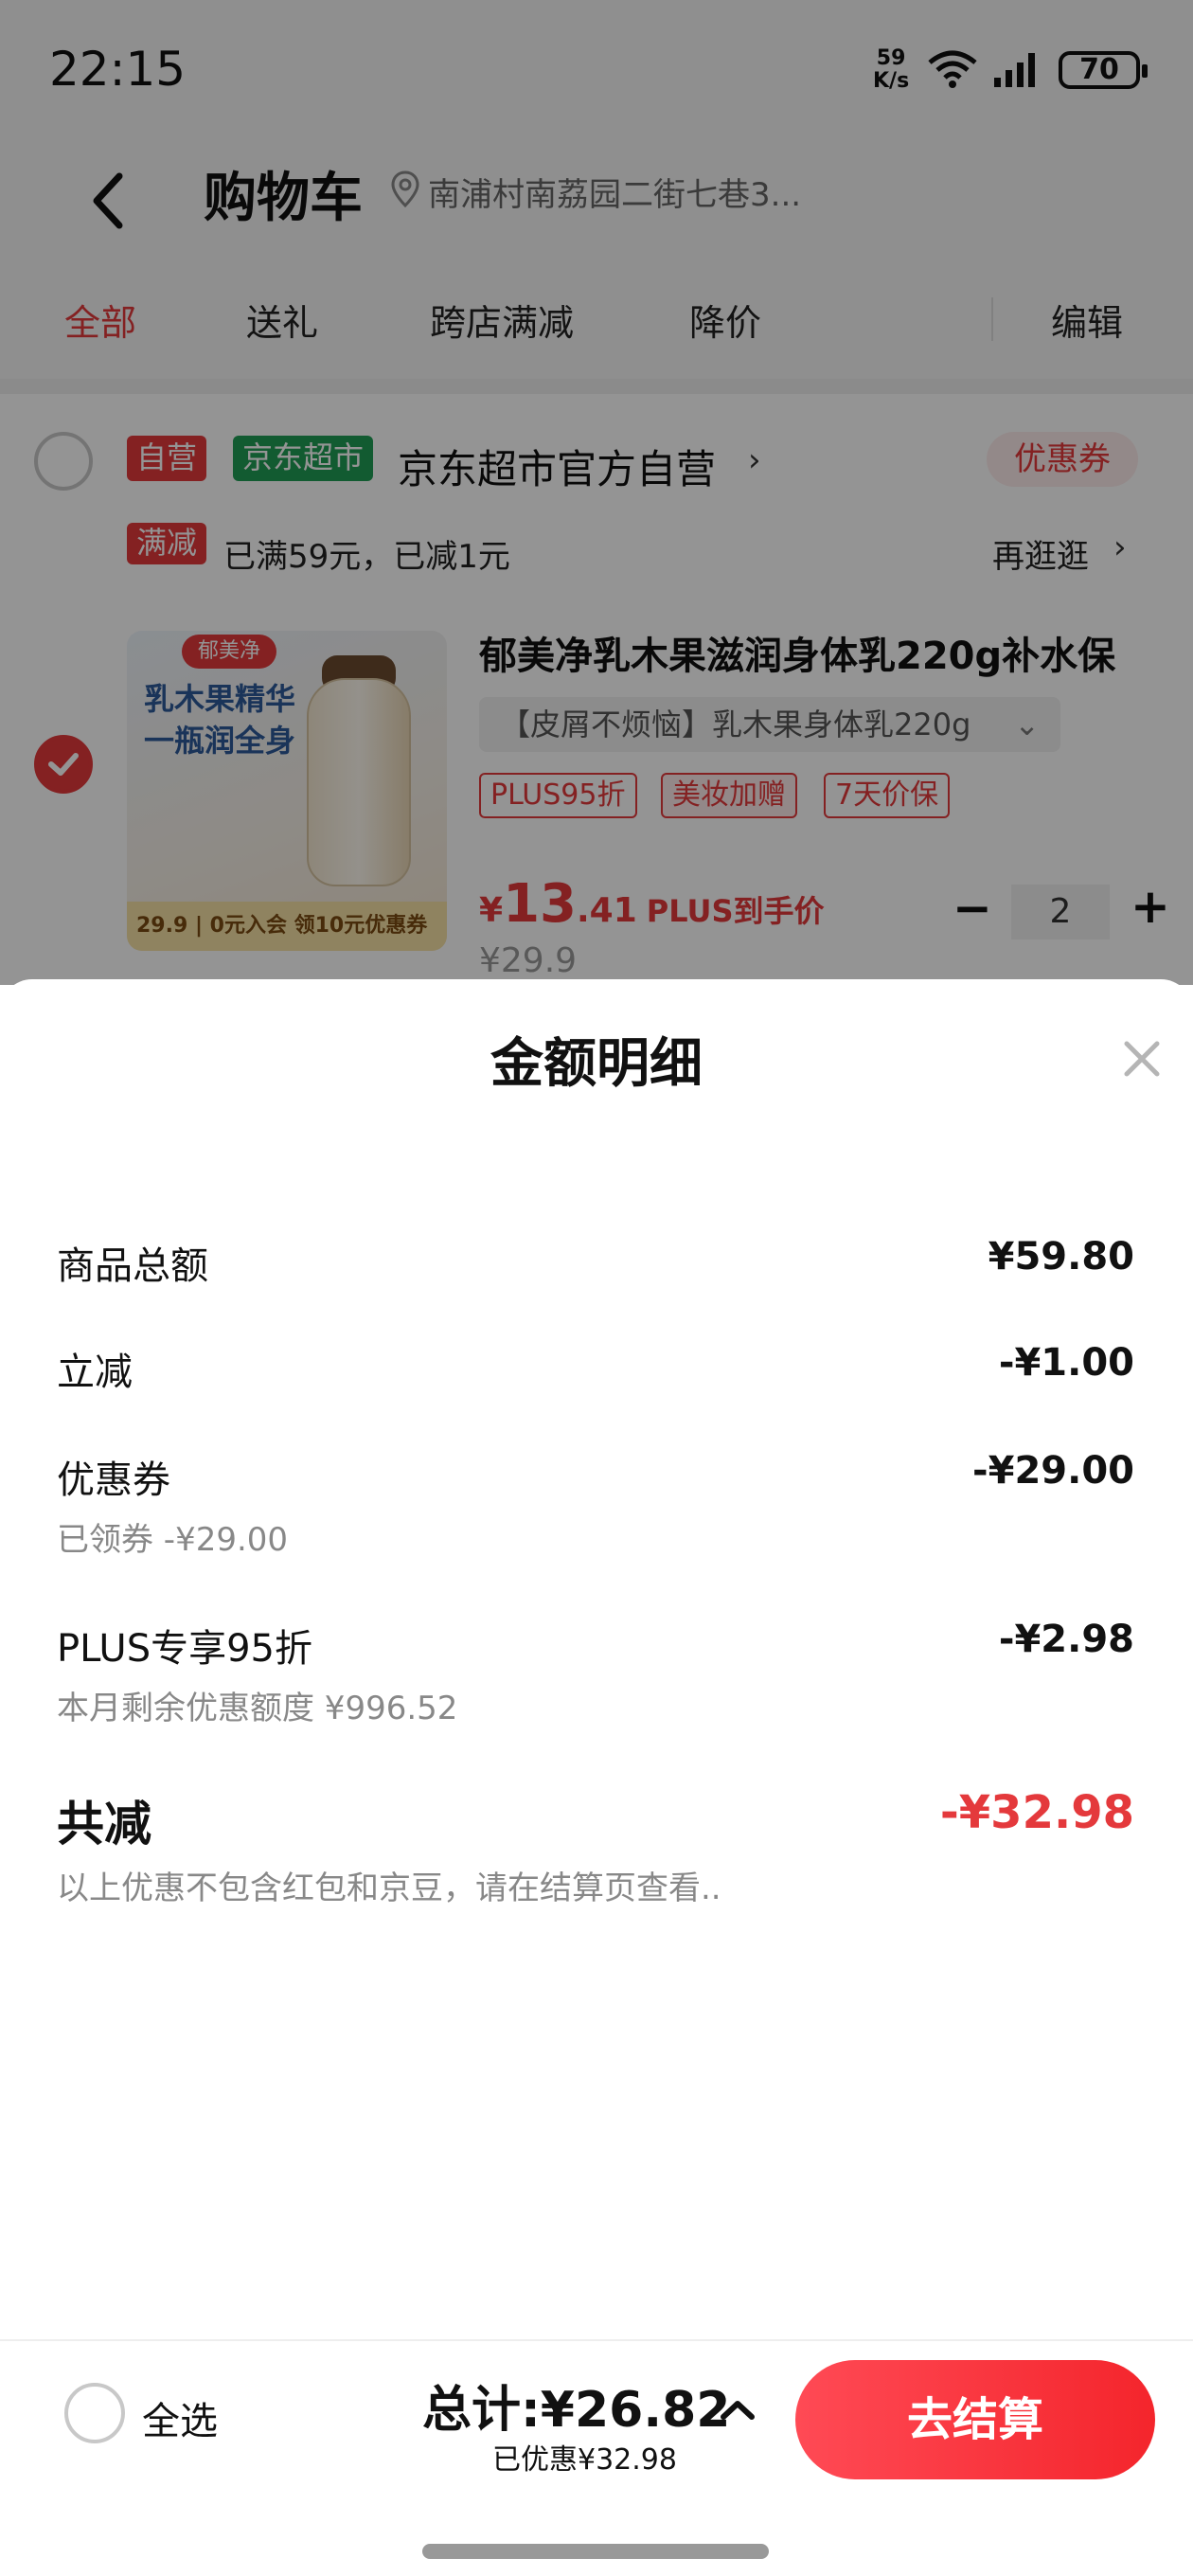  What do you see at coordinates (1061, 1257) in the screenshot?
I see `row-goods-total-value: ¥59.80` at bounding box center [1061, 1257].